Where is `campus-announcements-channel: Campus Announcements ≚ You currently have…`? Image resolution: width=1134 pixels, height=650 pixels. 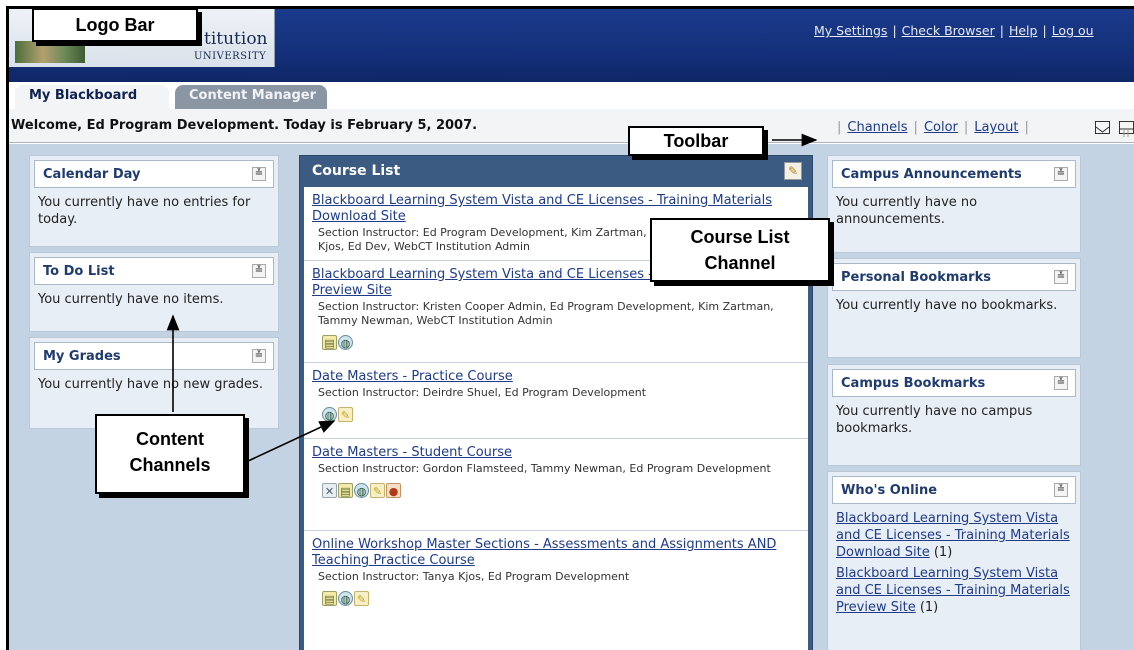 campus-announcements-channel: Campus Announcements ≚ You currently have… is located at coordinates (954, 204).